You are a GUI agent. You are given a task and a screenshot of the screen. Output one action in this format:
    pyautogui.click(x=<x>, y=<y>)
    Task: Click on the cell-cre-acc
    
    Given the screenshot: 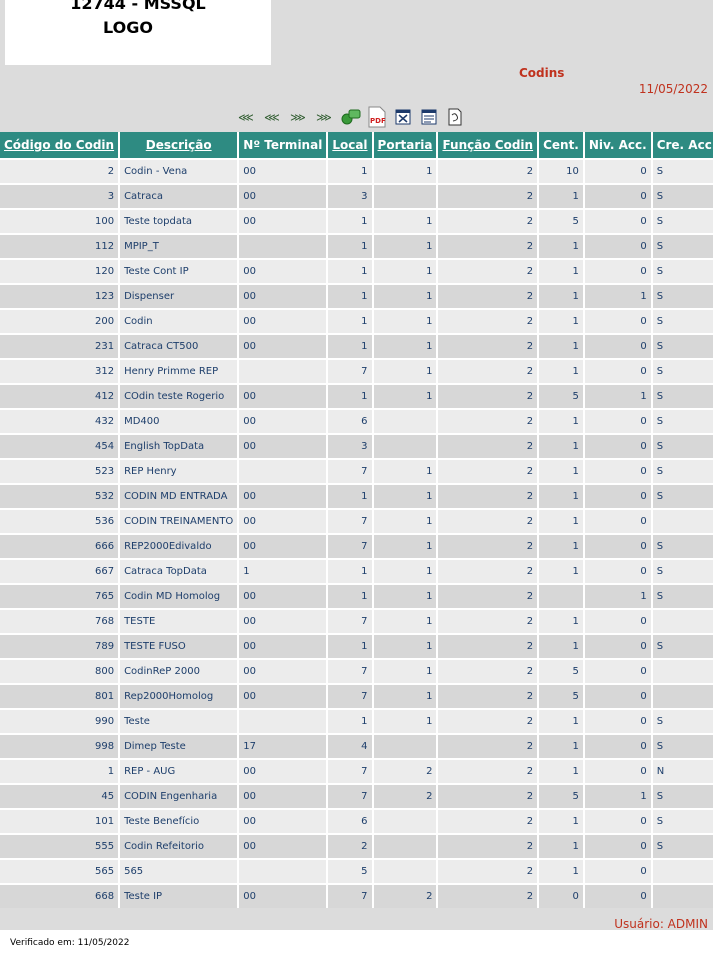 What is the action you would take?
    pyautogui.click(x=682, y=695)
    